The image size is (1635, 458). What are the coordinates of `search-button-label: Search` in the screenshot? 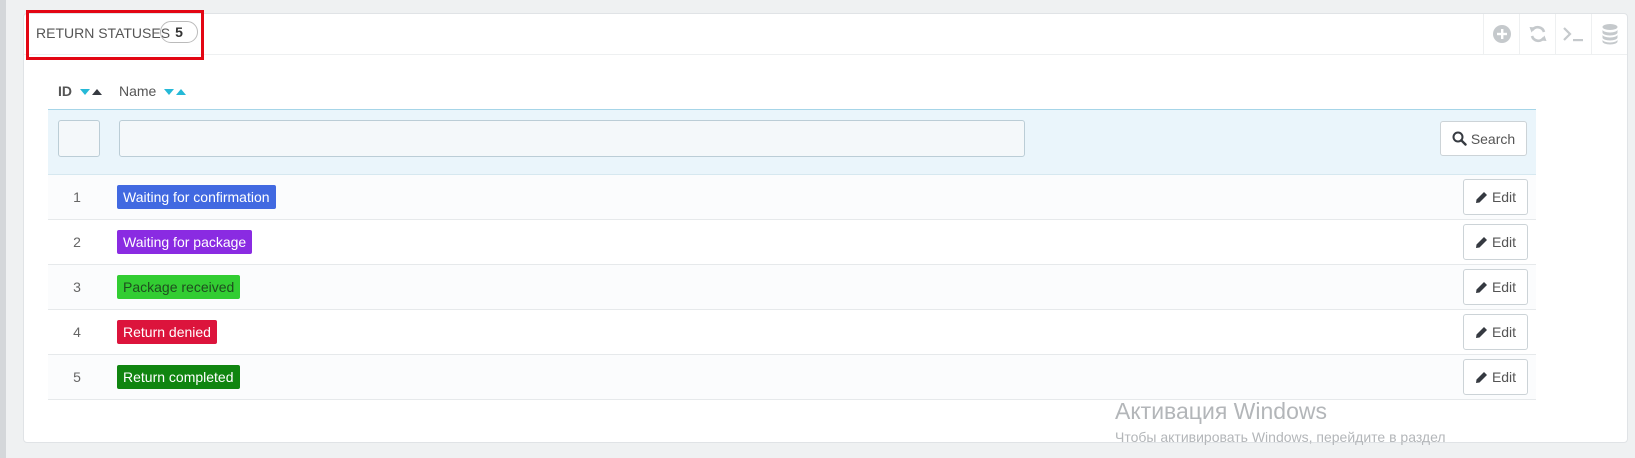 It's located at (1493, 138).